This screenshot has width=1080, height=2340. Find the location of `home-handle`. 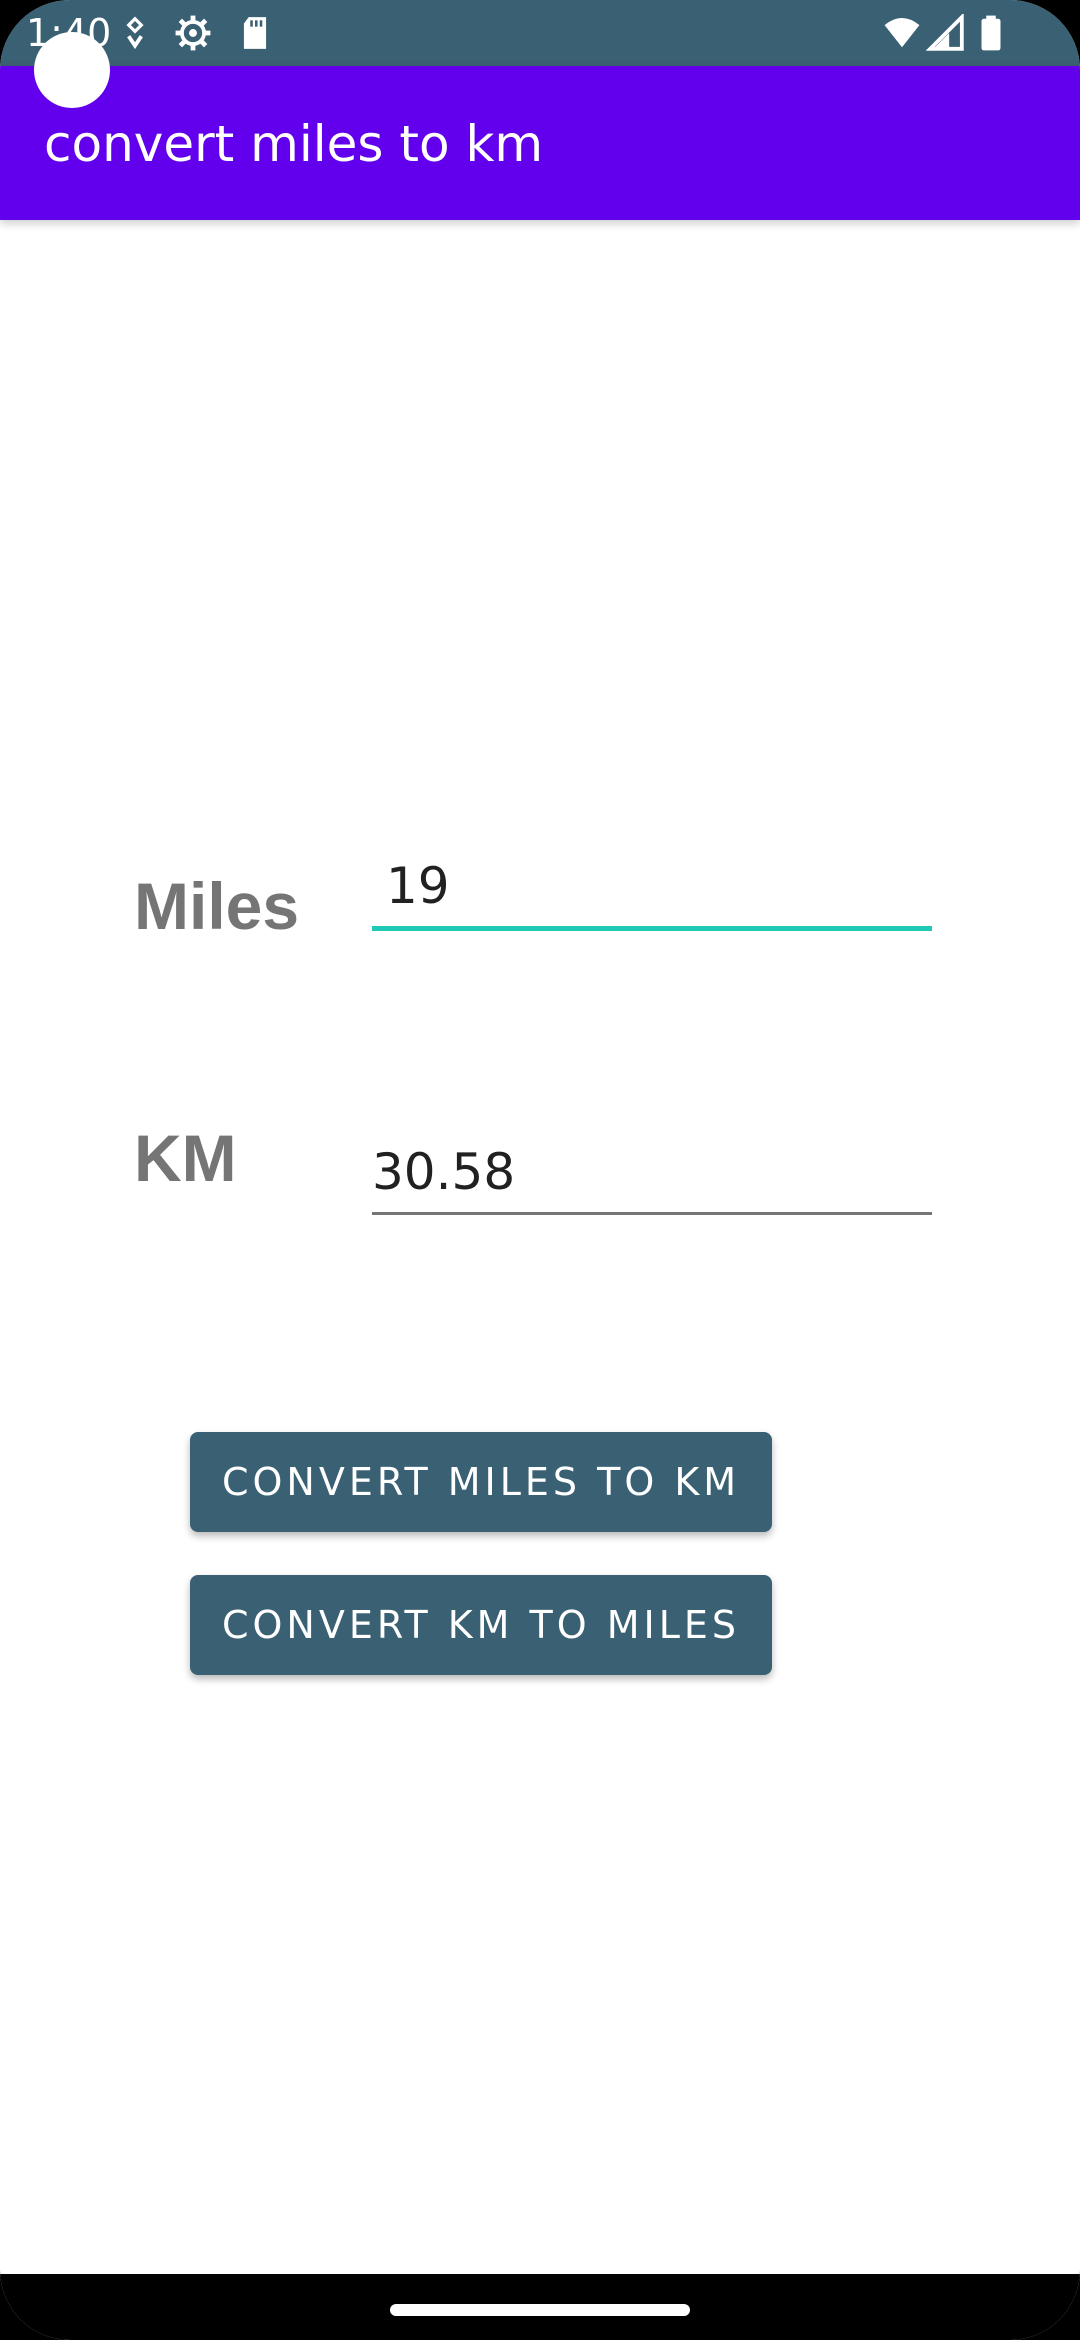

home-handle is located at coordinates (540, 2310).